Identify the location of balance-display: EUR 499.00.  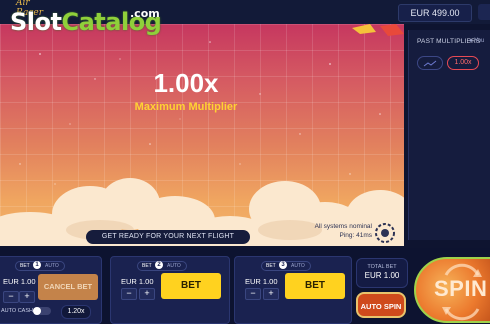
(435, 13).